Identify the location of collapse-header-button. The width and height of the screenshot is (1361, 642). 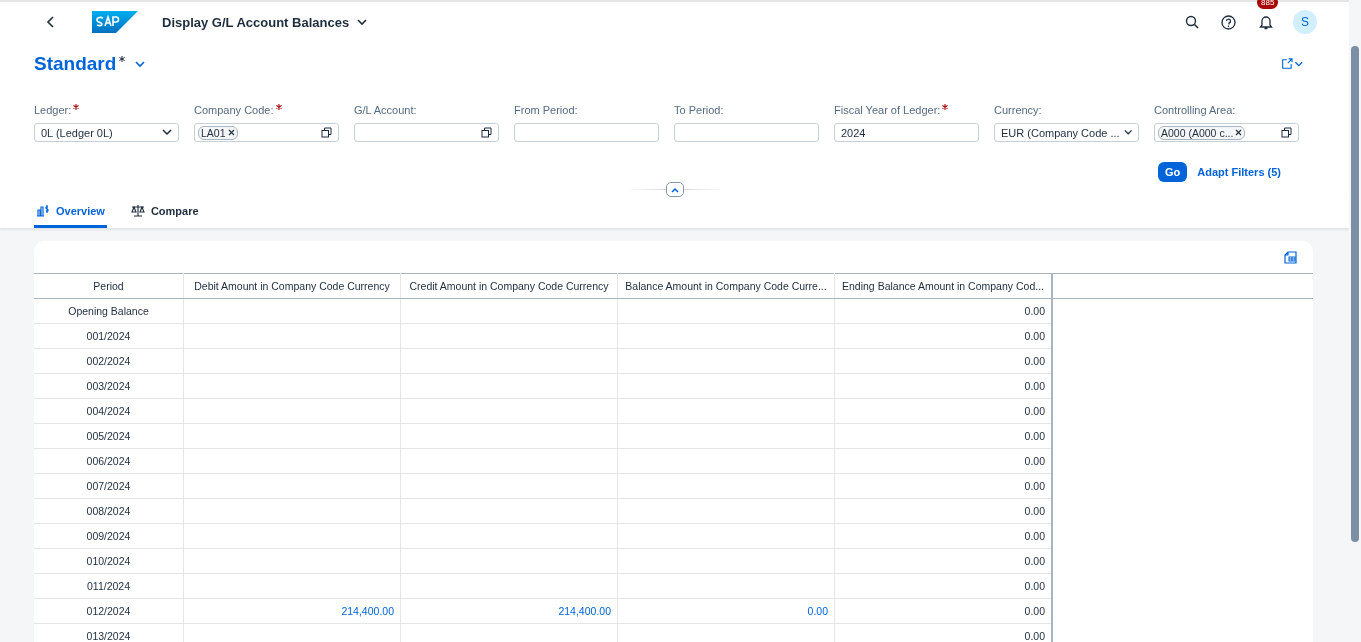
(674, 189).